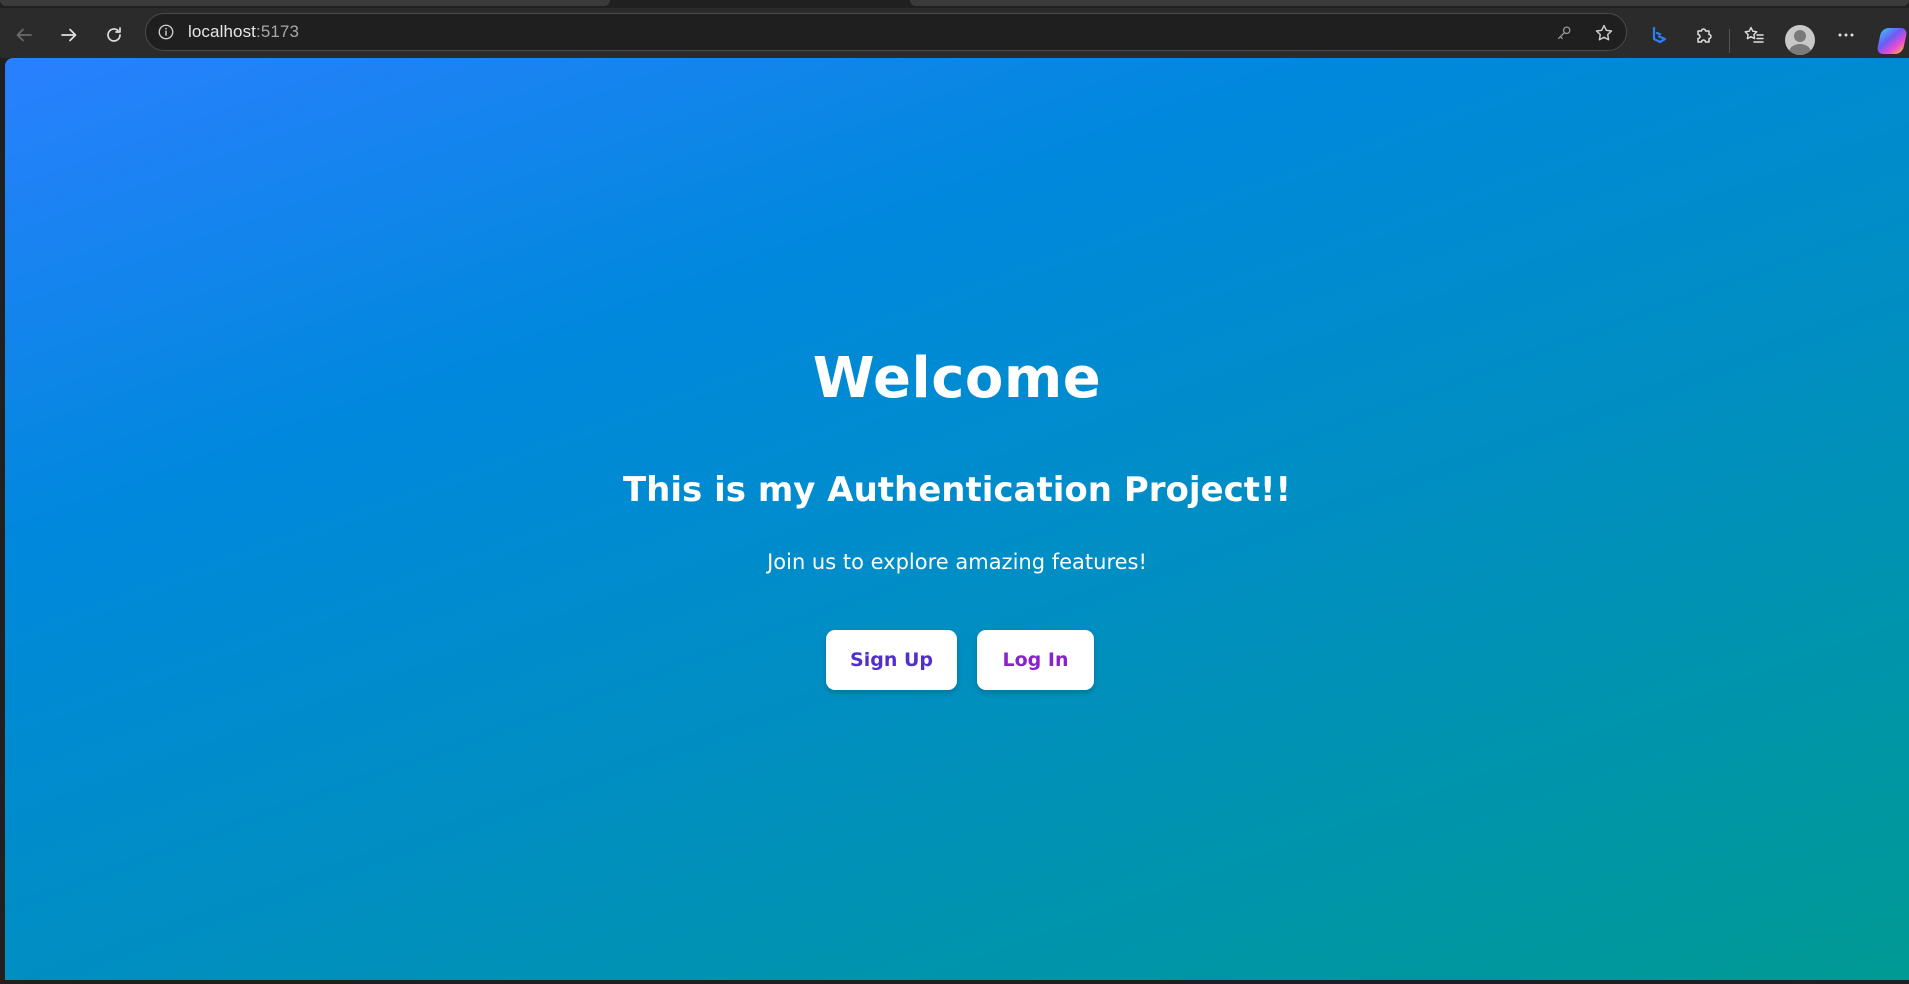  What do you see at coordinates (957, 378) in the screenshot?
I see `page-title: Welcome` at bounding box center [957, 378].